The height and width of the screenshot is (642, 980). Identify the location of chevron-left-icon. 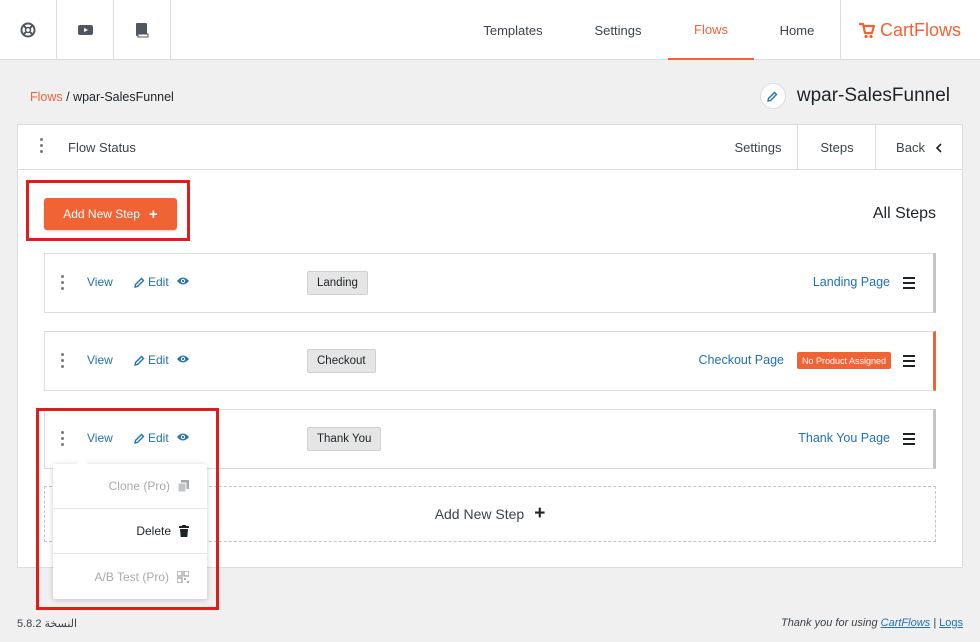
(938, 147).